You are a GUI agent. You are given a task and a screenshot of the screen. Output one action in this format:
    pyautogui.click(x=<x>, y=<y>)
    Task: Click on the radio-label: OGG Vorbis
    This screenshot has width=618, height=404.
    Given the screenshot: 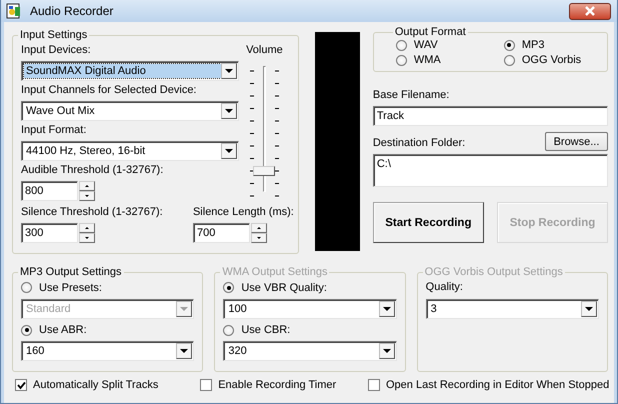 What is the action you would take?
    pyautogui.click(x=552, y=60)
    